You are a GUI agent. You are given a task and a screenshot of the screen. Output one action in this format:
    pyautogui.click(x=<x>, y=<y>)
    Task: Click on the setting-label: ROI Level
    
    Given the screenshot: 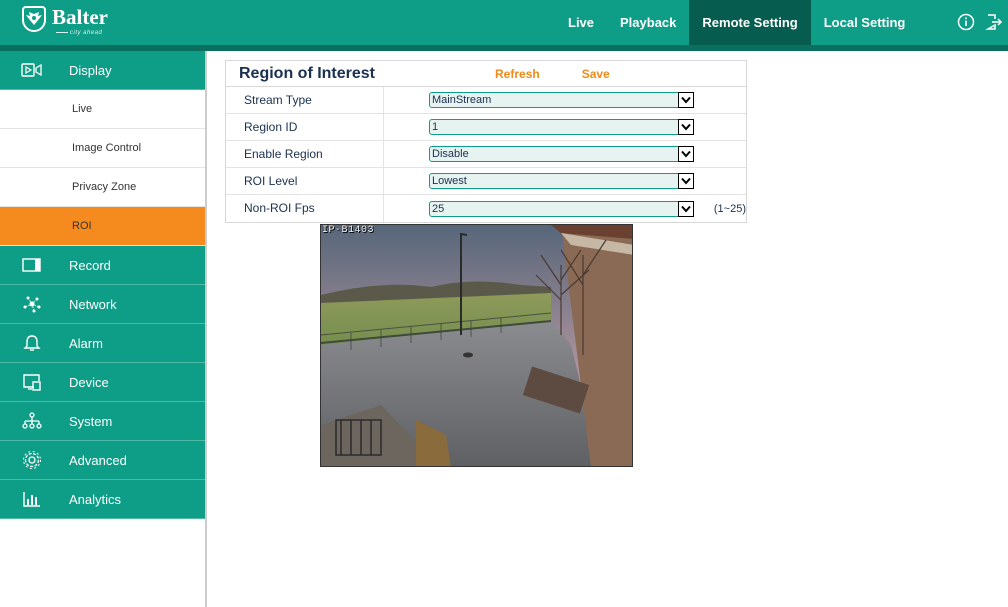 What is the action you would take?
    pyautogui.click(x=305, y=181)
    